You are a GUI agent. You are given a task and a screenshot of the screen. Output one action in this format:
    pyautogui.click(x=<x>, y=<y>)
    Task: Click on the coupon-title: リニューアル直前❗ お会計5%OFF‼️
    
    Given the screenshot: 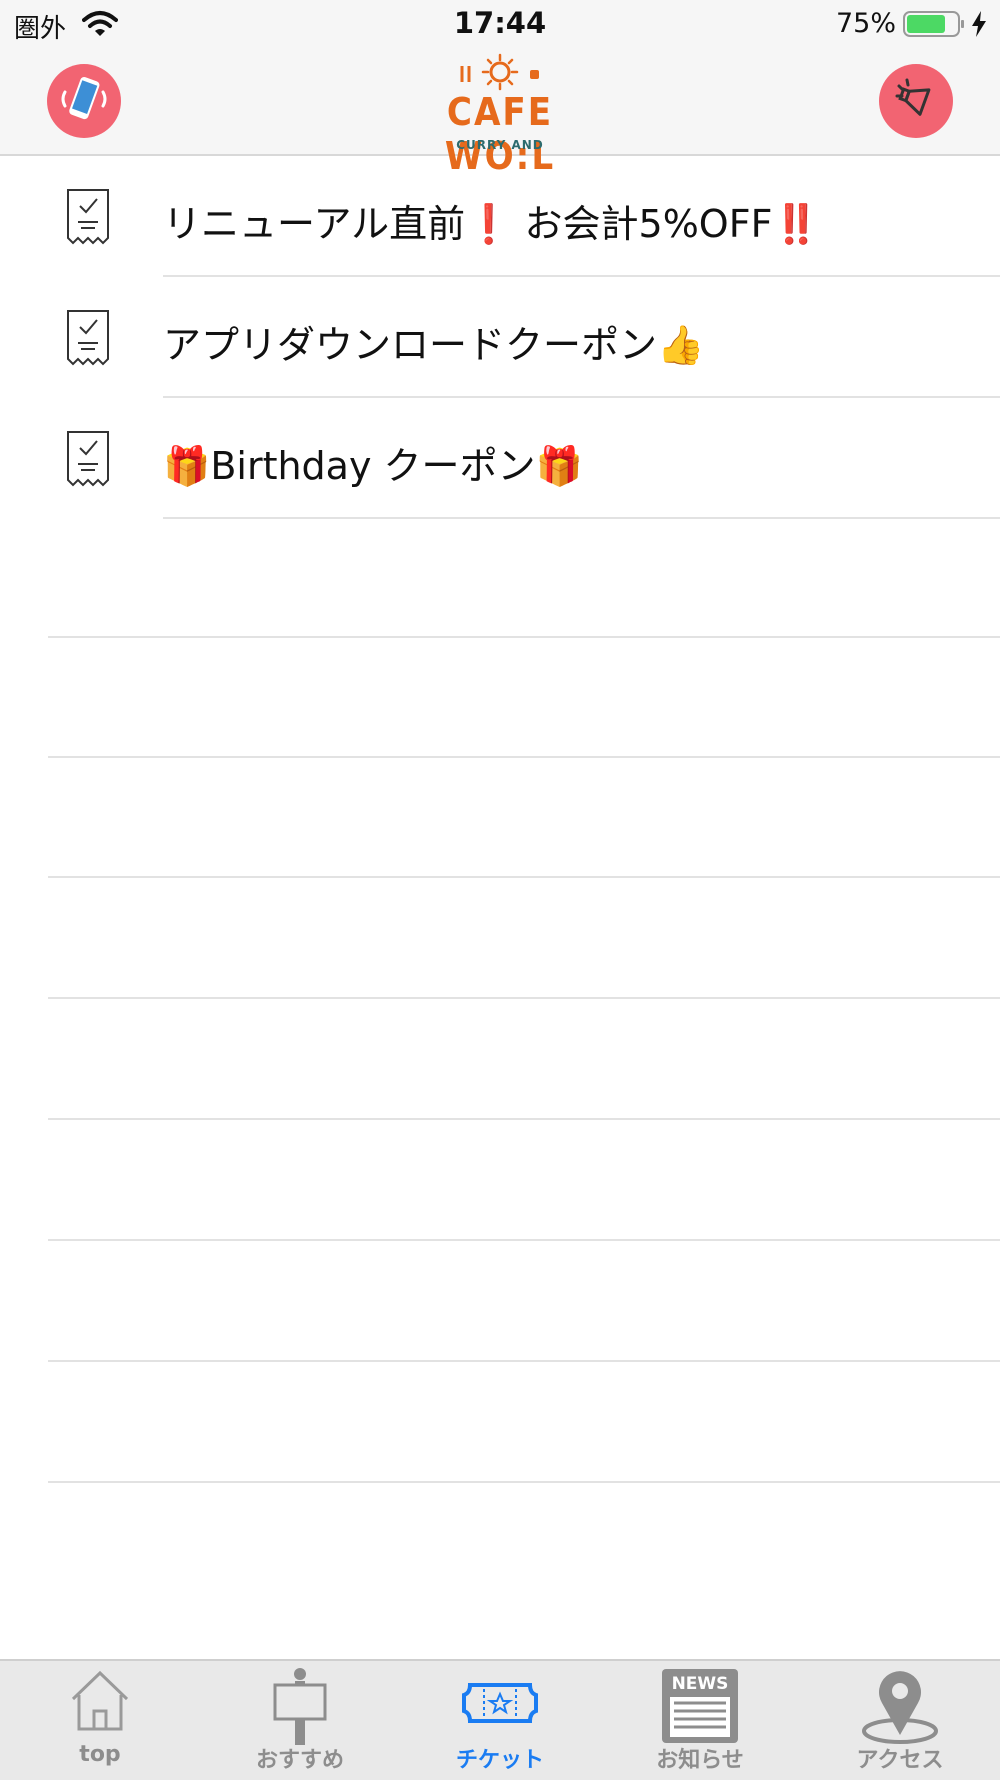 What is the action you would take?
    pyautogui.click(x=491, y=220)
    